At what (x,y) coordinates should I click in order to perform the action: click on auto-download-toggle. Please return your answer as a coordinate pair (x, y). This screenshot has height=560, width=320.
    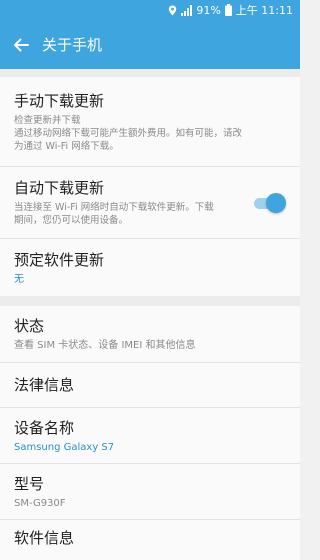
    Looking at the image, I should click on (269, 203).